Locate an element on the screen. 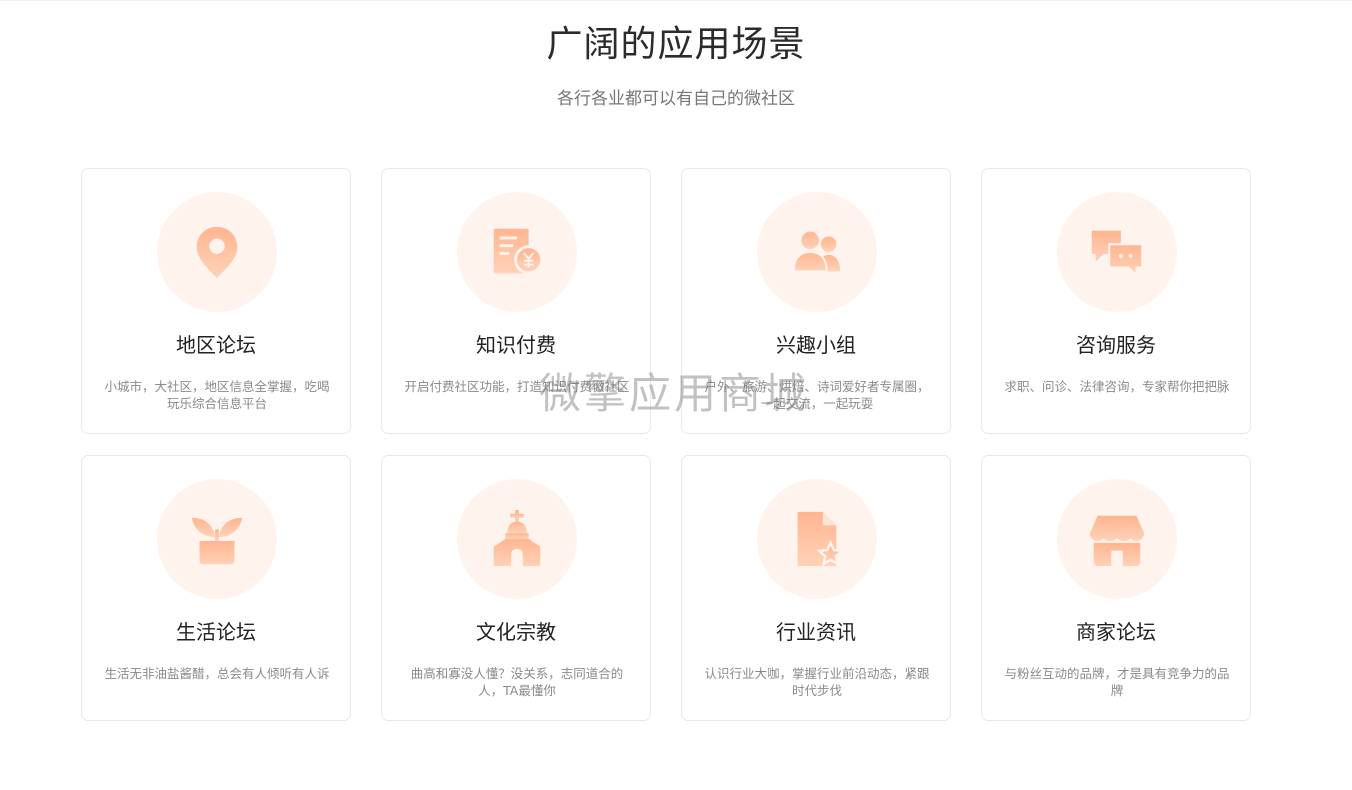 This screenshot has height=790, width=1352. card-description: 户外、旅游、烘焙、诗词爱好者专属圈，一起交流，一起玩耍 is located at coordinates (817, 395).